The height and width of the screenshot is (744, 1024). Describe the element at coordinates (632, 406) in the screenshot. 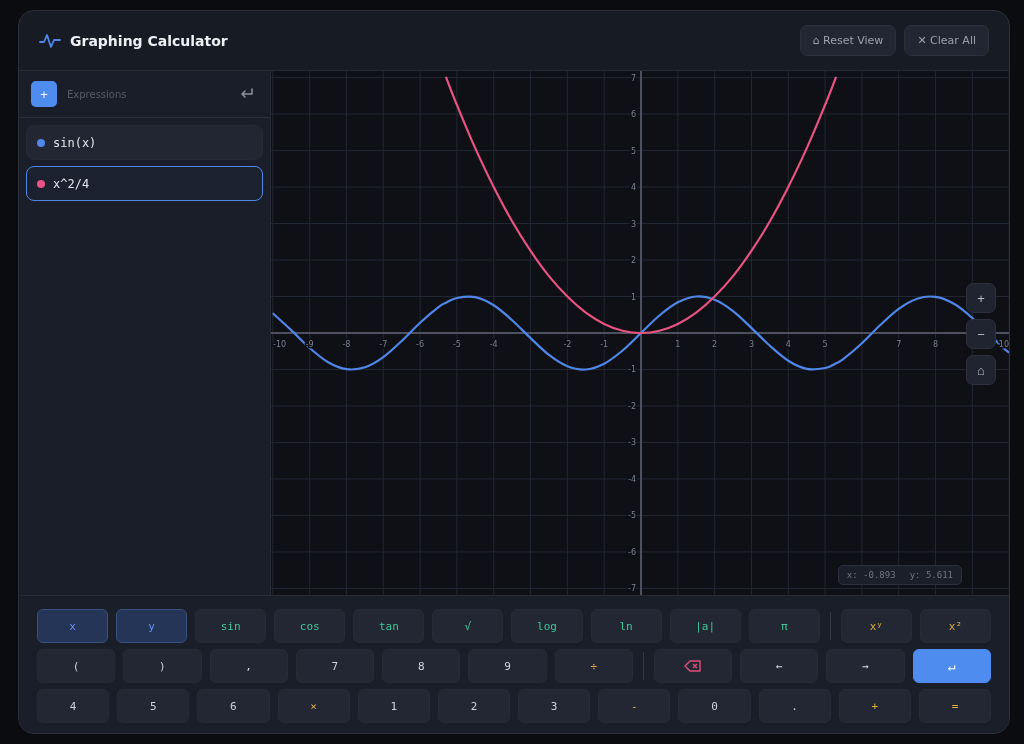

I see `y-tick-label: -2` at that location.